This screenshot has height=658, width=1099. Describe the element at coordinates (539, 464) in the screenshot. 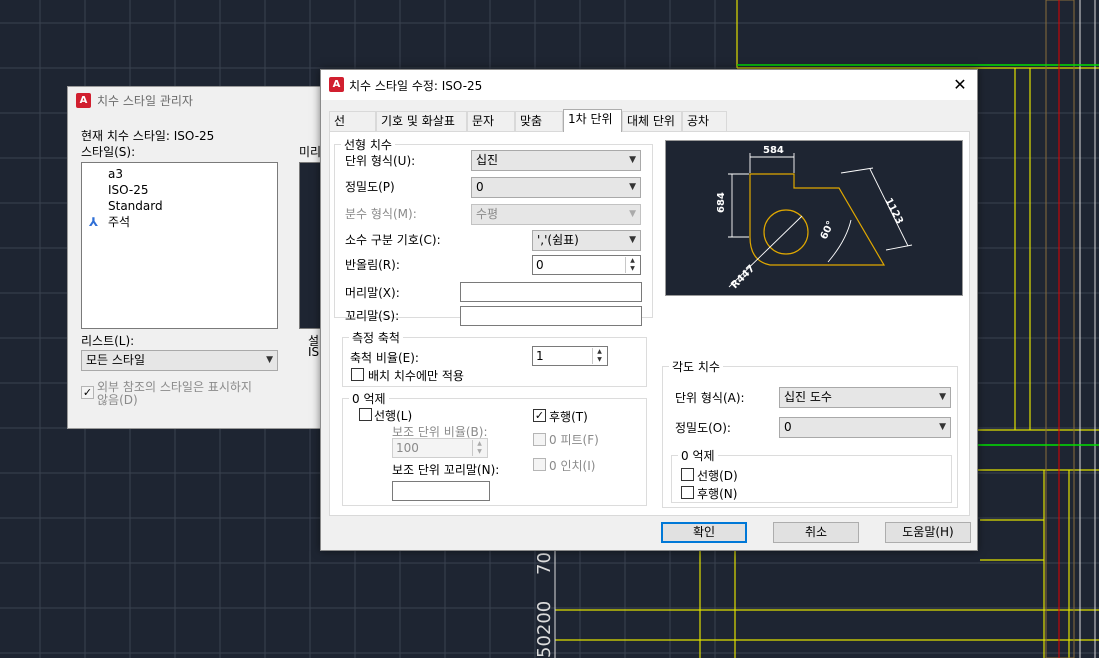

I see `zero-inches-checkbox` at that location.